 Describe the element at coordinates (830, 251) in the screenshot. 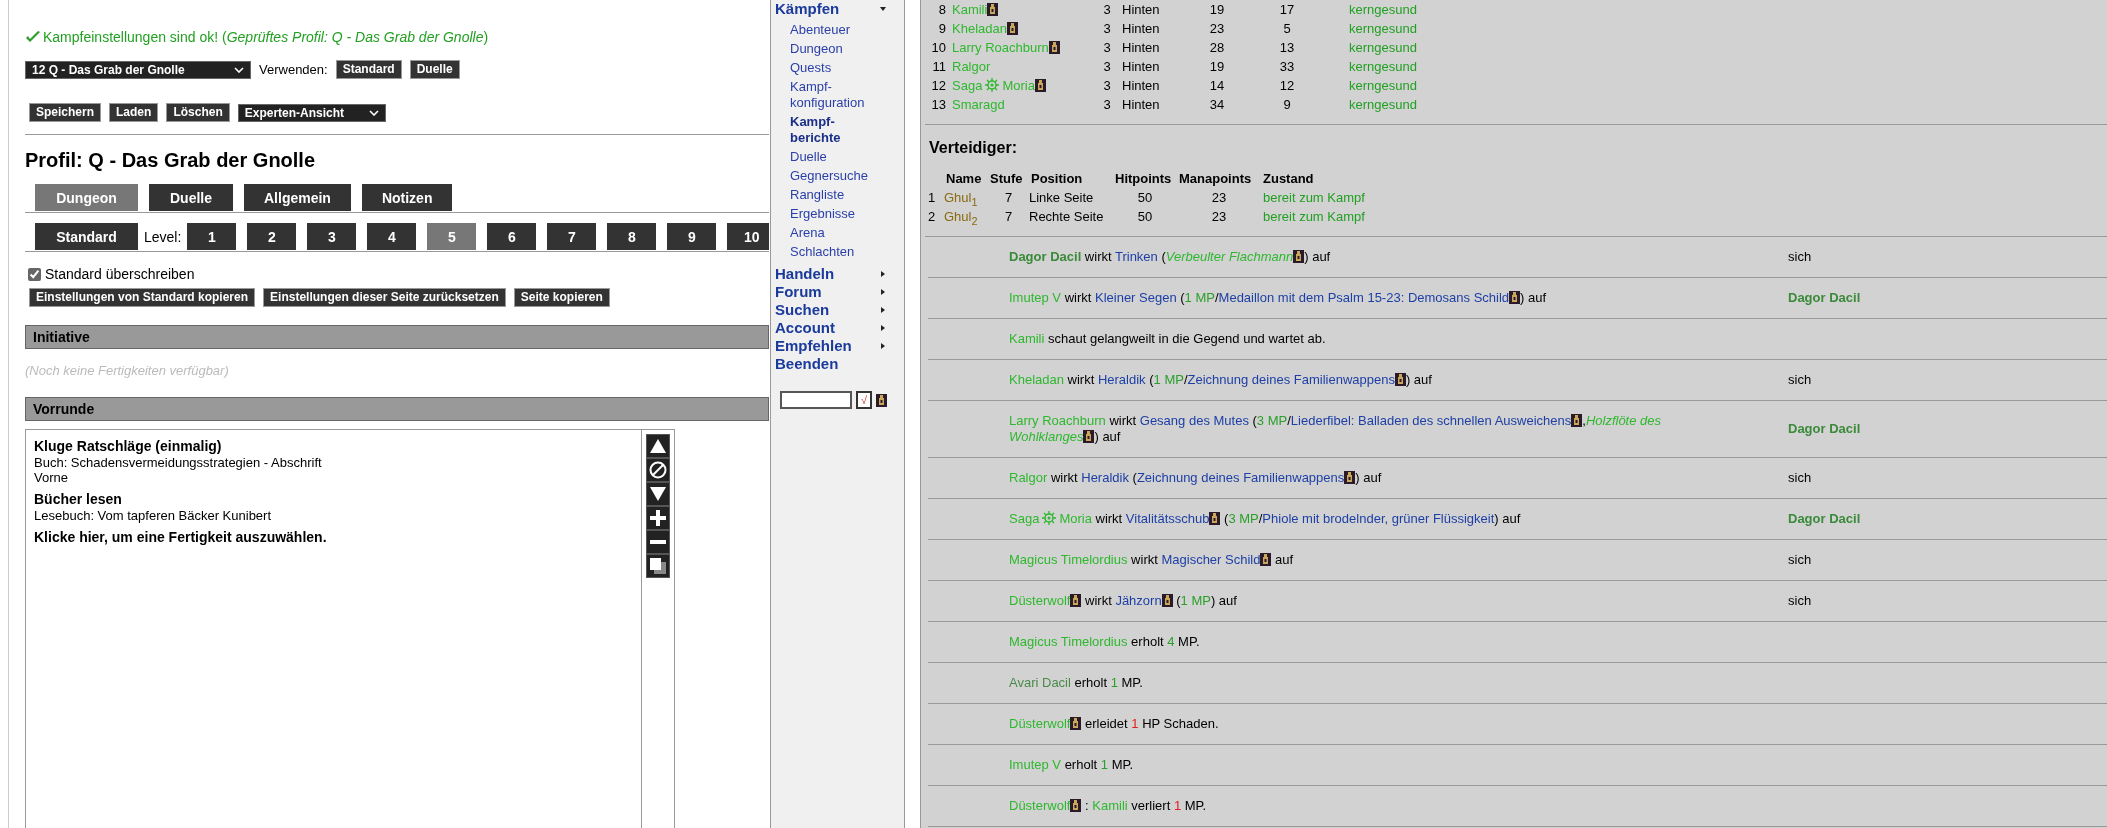

I see `nav-submenu-item: Schlachten` at that location.